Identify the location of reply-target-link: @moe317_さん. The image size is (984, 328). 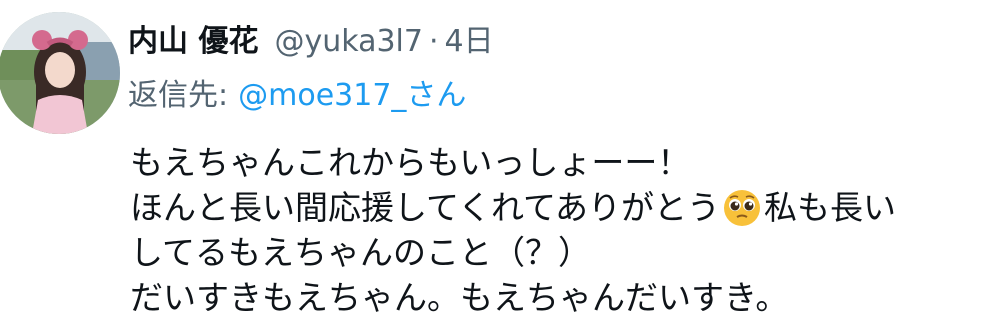
(352, 95).